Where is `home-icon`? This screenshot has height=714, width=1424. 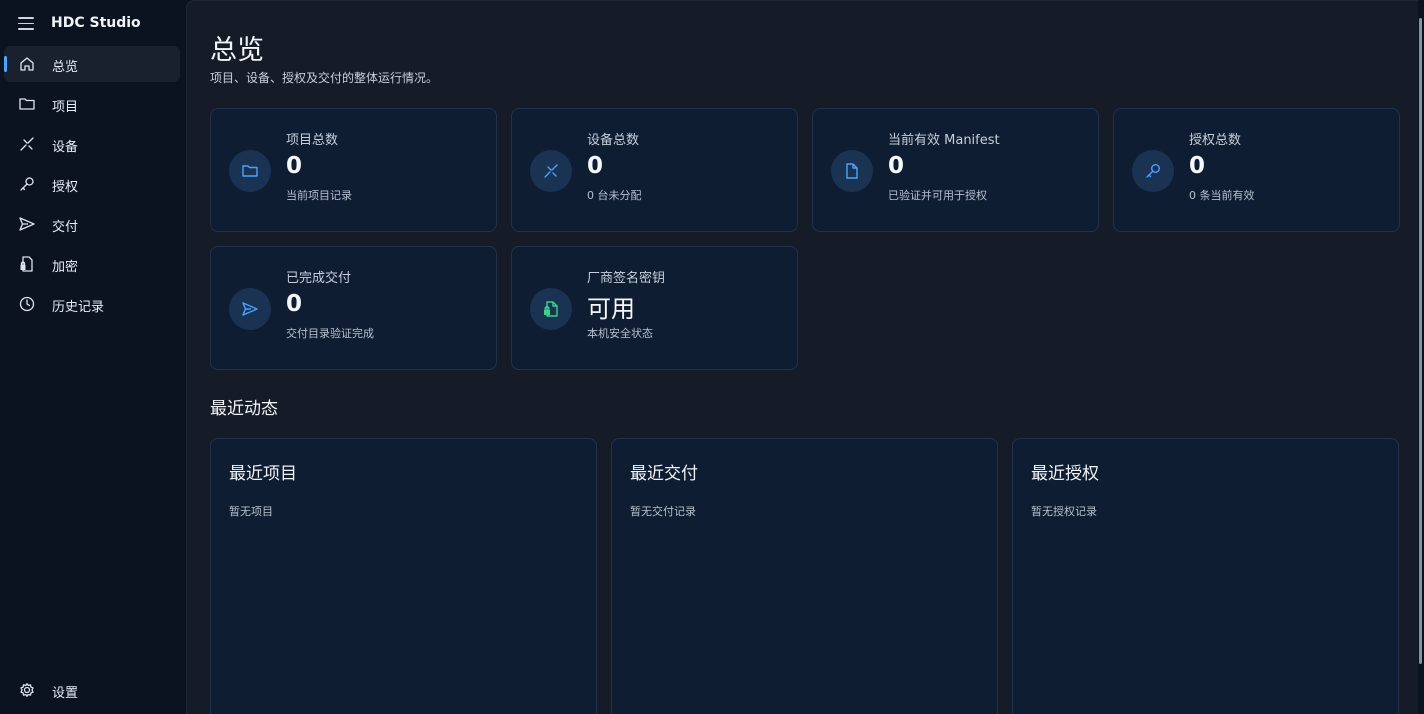 home-icon is located at coordinates (27, 64).